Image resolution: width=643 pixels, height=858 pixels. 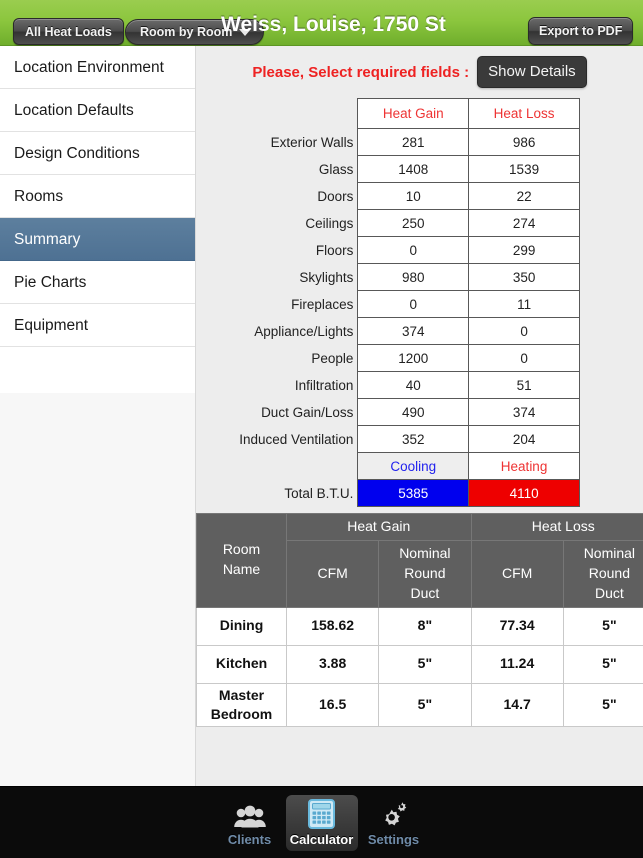 I want to click on all-heat-loads-button: All Heat Loads, so click(x=68, y=31).